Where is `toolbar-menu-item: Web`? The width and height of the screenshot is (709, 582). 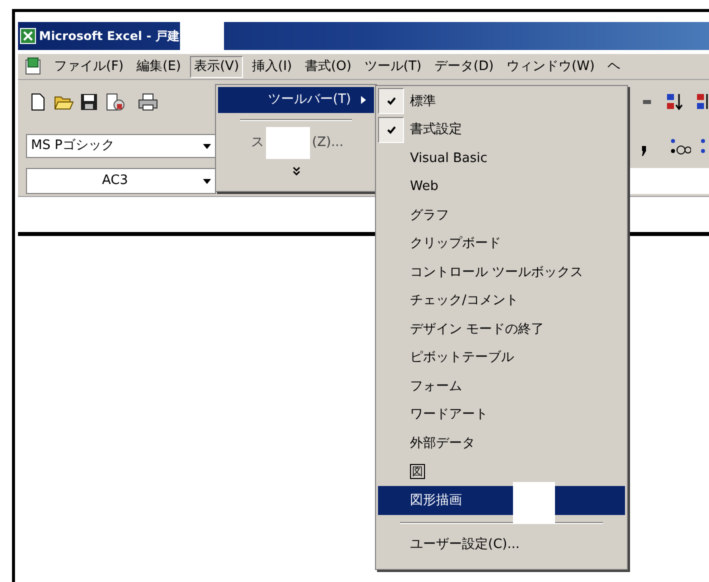
toolbar-menu-item: Web is located at coordinates (501, 186).